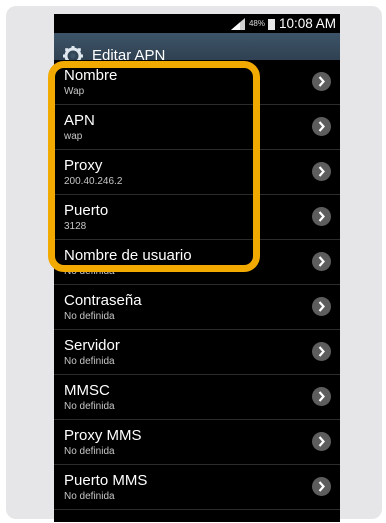  What do you see at coordinates (79, 120) in the screenshot?
I see `item-title: APN` at bounding box center [79, 120].